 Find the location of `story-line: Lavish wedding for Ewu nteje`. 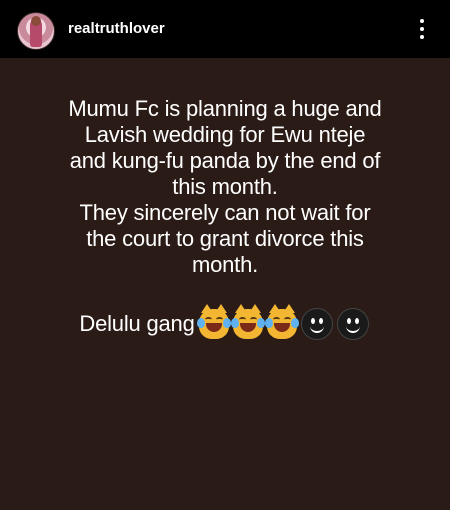

story-line: Lavish wedding for Ewu nteje is located at coordinates (225, 134).